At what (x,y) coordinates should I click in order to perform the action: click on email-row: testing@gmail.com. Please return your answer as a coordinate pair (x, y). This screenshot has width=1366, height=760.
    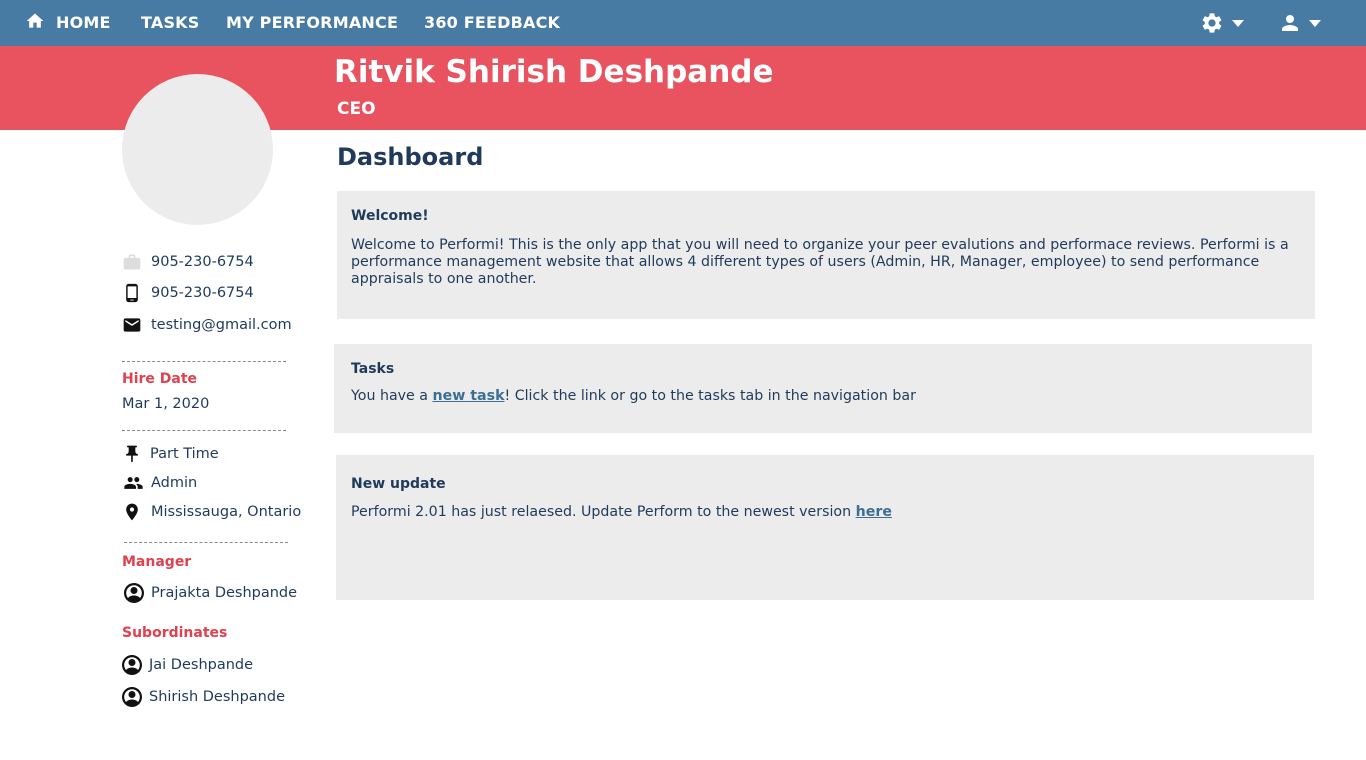
    Looking at the image, I should click on (207, 325).